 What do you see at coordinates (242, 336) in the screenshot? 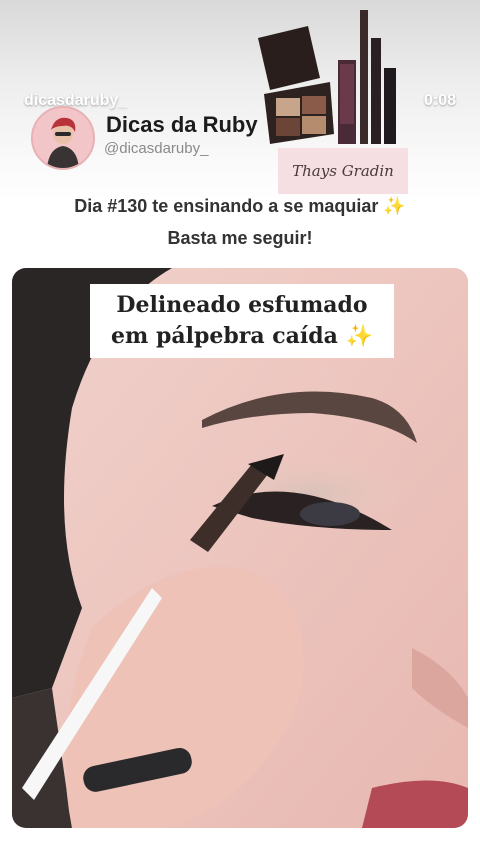
I see `video-title-line-2: em pálpebra caída ✨` at bounding box center [242, 336].